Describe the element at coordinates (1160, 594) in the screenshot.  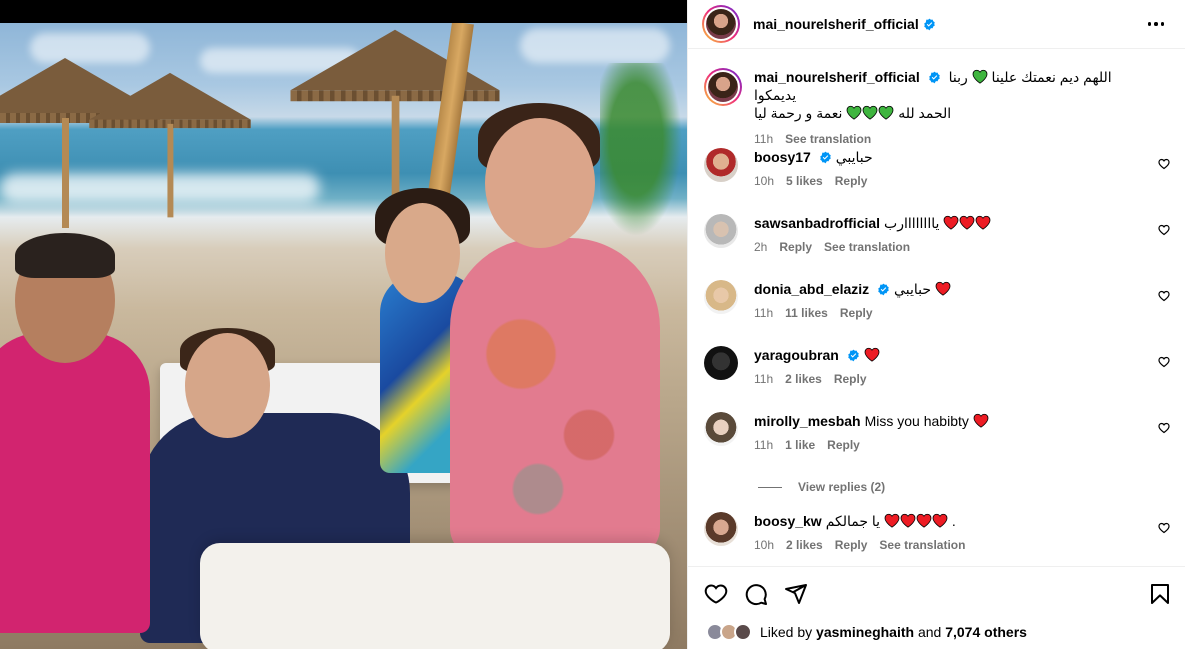
I see `bookmark-icon` at that location.